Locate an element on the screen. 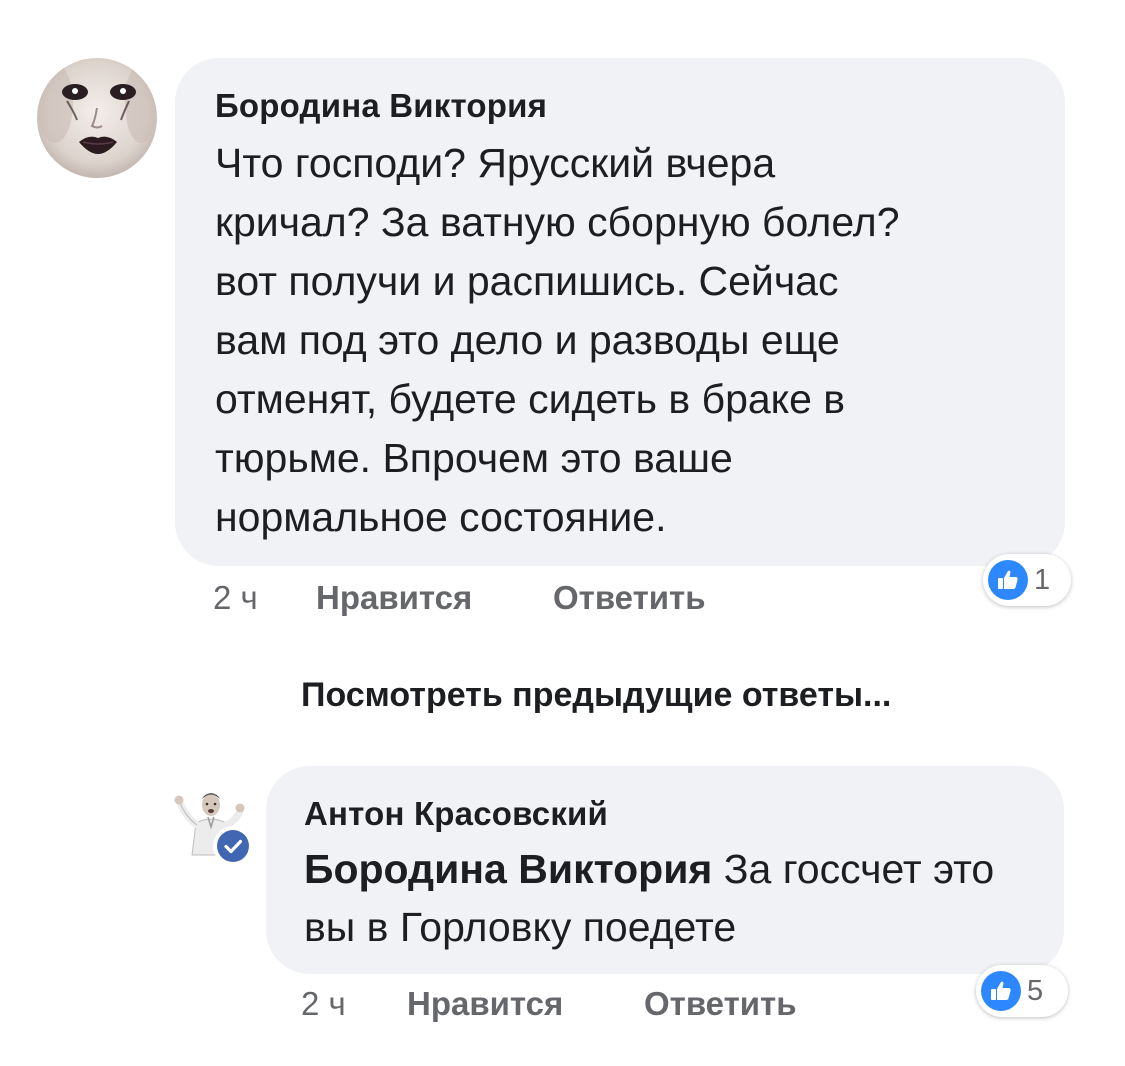  reaction-badge: 1 is located at coordinates (1027, 580).